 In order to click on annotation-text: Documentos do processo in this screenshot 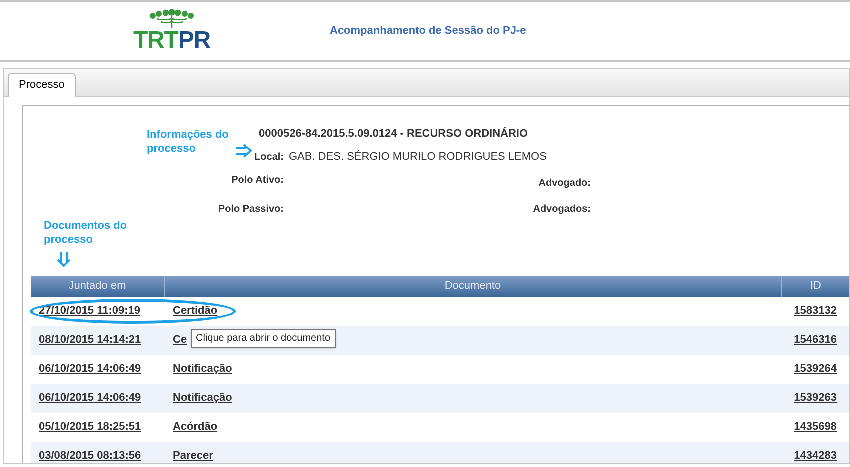, I will do `click(86, 233)`.